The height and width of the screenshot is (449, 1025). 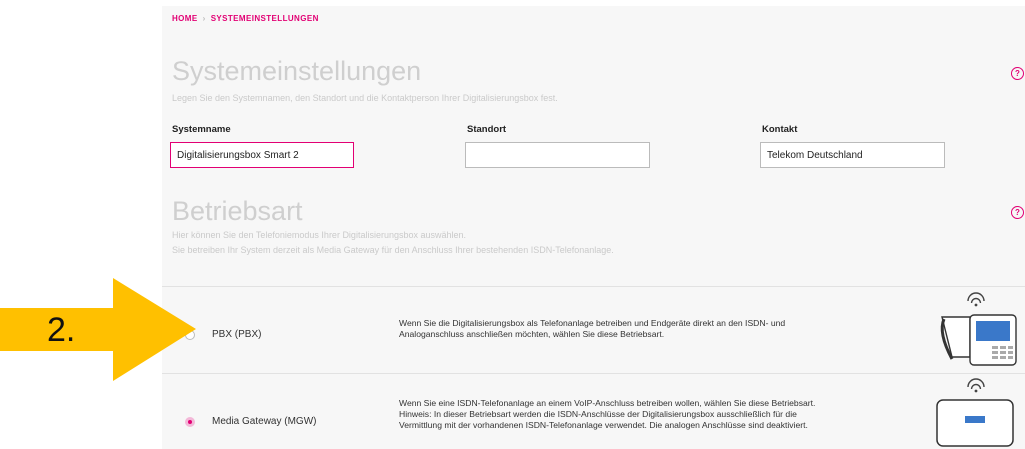 I want to click on phone-system-icon, so click(x=978, y=329).